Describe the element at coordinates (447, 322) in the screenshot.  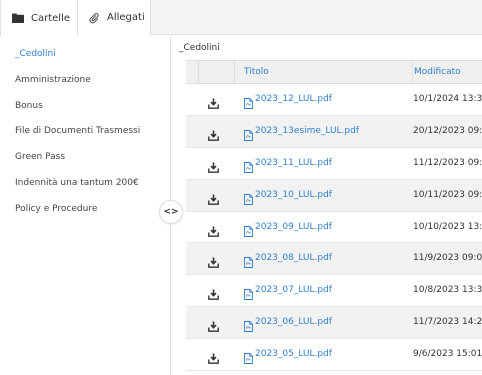
I see `modified-date: 11/7/2023 14:26` at that location.